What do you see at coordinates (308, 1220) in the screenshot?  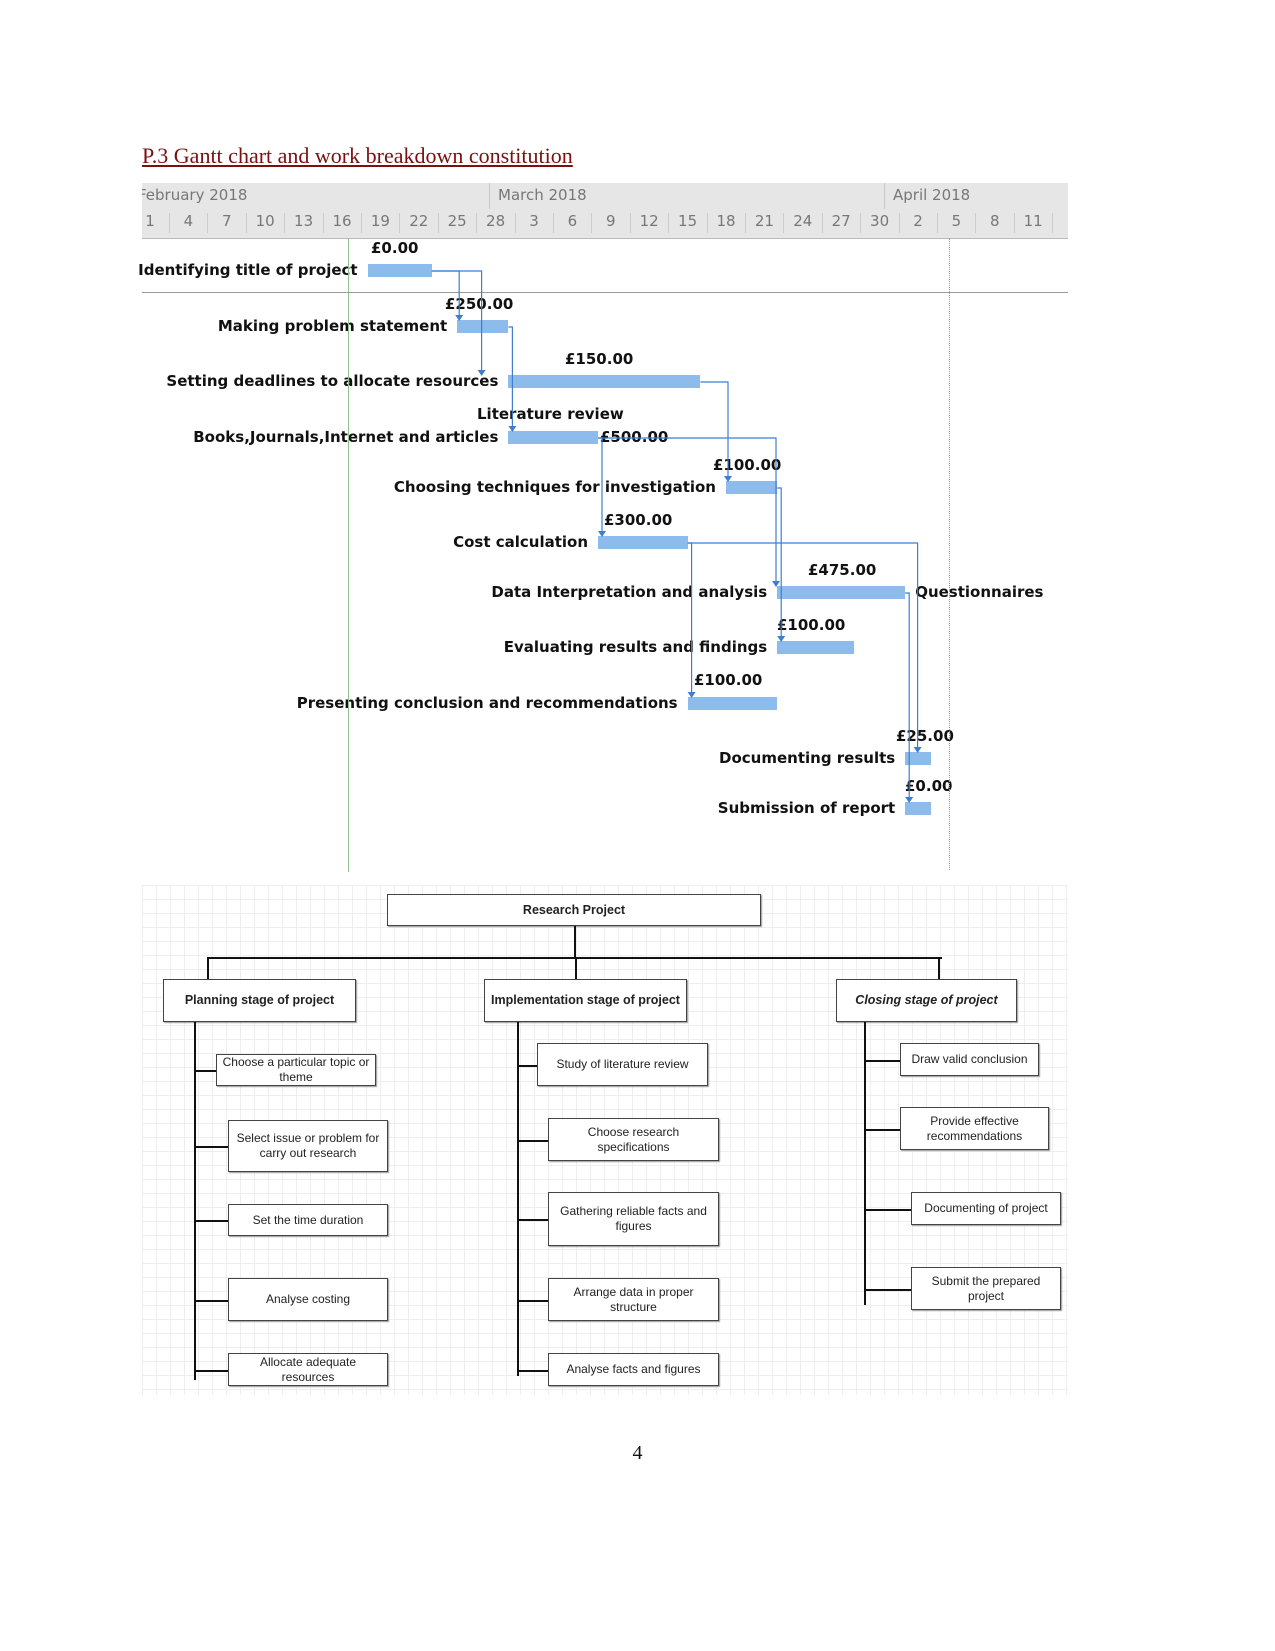 I see `wbs-task-box: Set the time duration` at bounding box center [308, 1220].